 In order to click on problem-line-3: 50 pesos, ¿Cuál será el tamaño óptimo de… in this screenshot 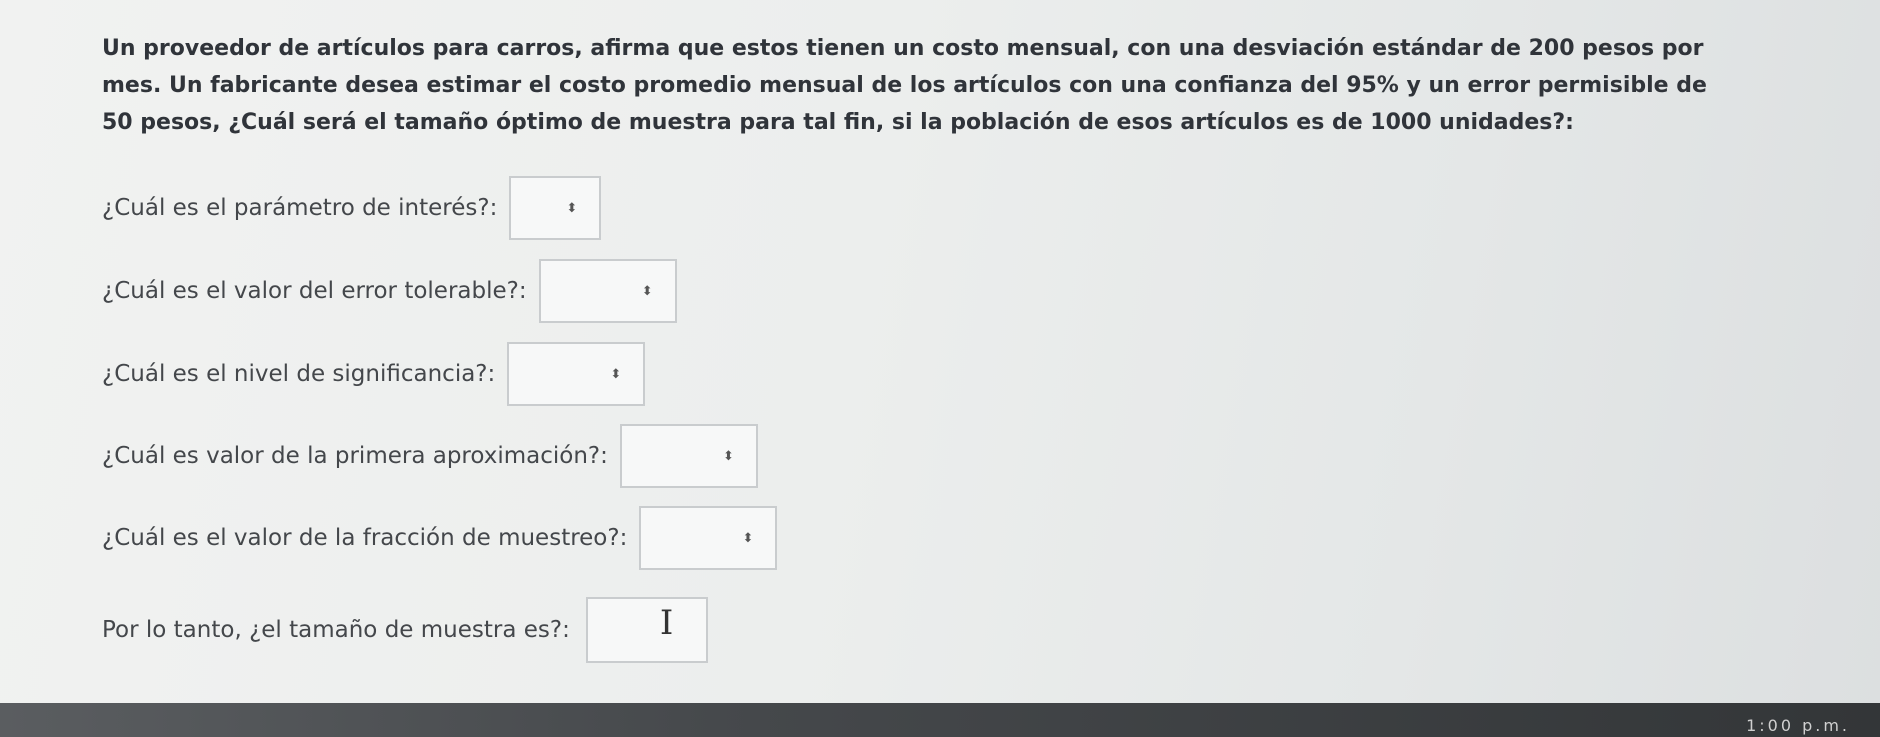, I will do `click(838, 122)`.